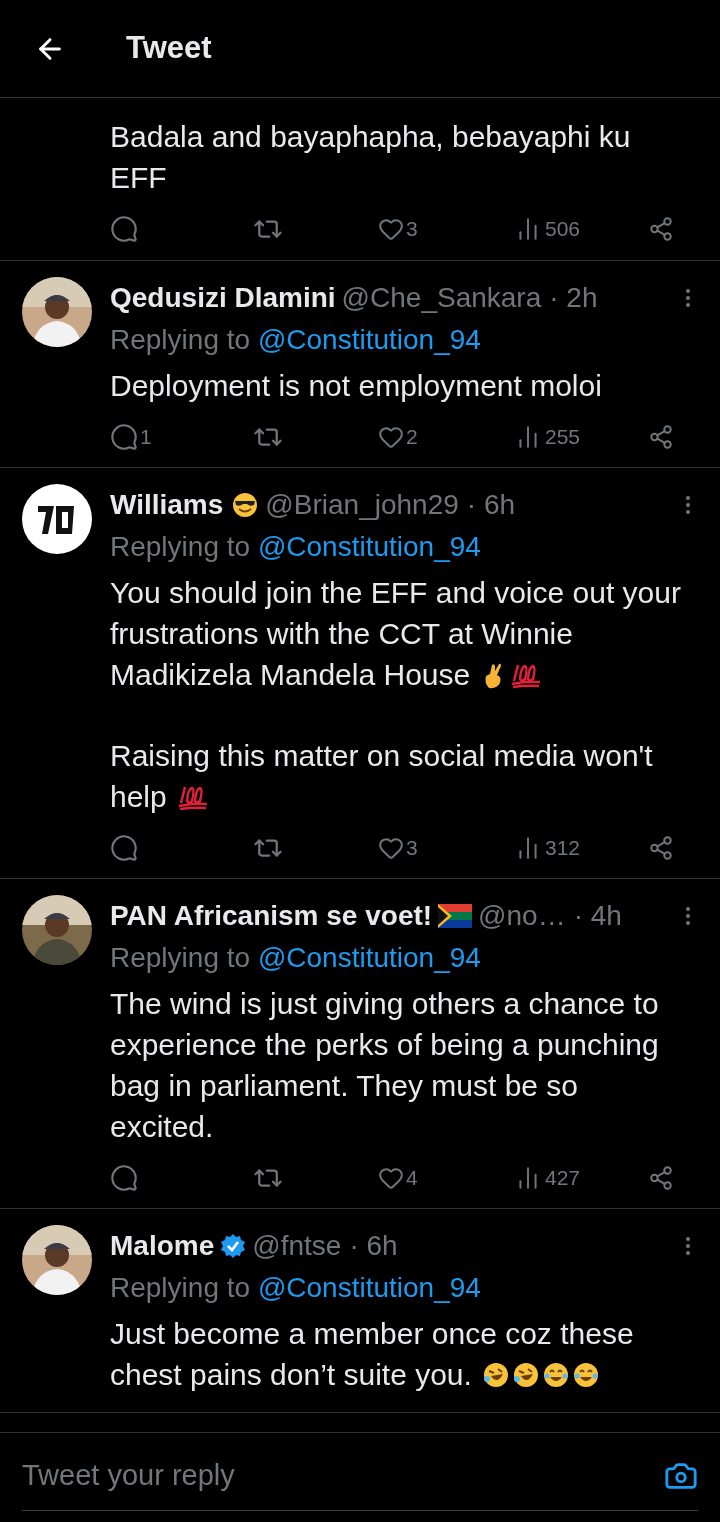 The height and width of the screenshot is (1522, 720). What do you see at coordinates (356, 386) in the screenshot?
I see `tweet-text: Deployment is not employment moloi` at bounding box center [356, 386].